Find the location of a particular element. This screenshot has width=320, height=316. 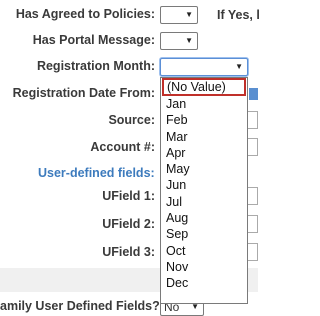

ufield1-label: UField 1: is located at coordinates (128, 196).